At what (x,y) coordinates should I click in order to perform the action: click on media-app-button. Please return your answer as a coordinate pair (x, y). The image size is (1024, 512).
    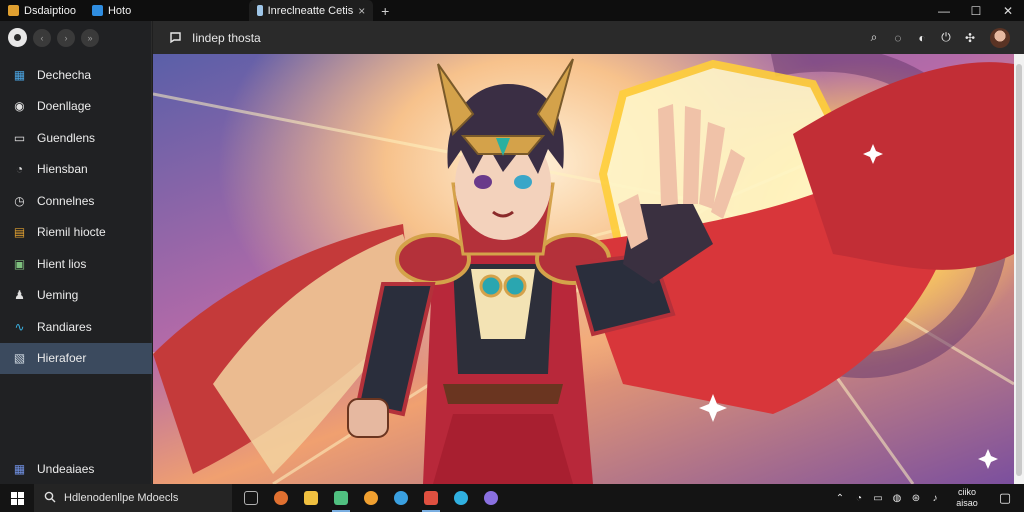
    Looking at the image, I should click on (431, 498).